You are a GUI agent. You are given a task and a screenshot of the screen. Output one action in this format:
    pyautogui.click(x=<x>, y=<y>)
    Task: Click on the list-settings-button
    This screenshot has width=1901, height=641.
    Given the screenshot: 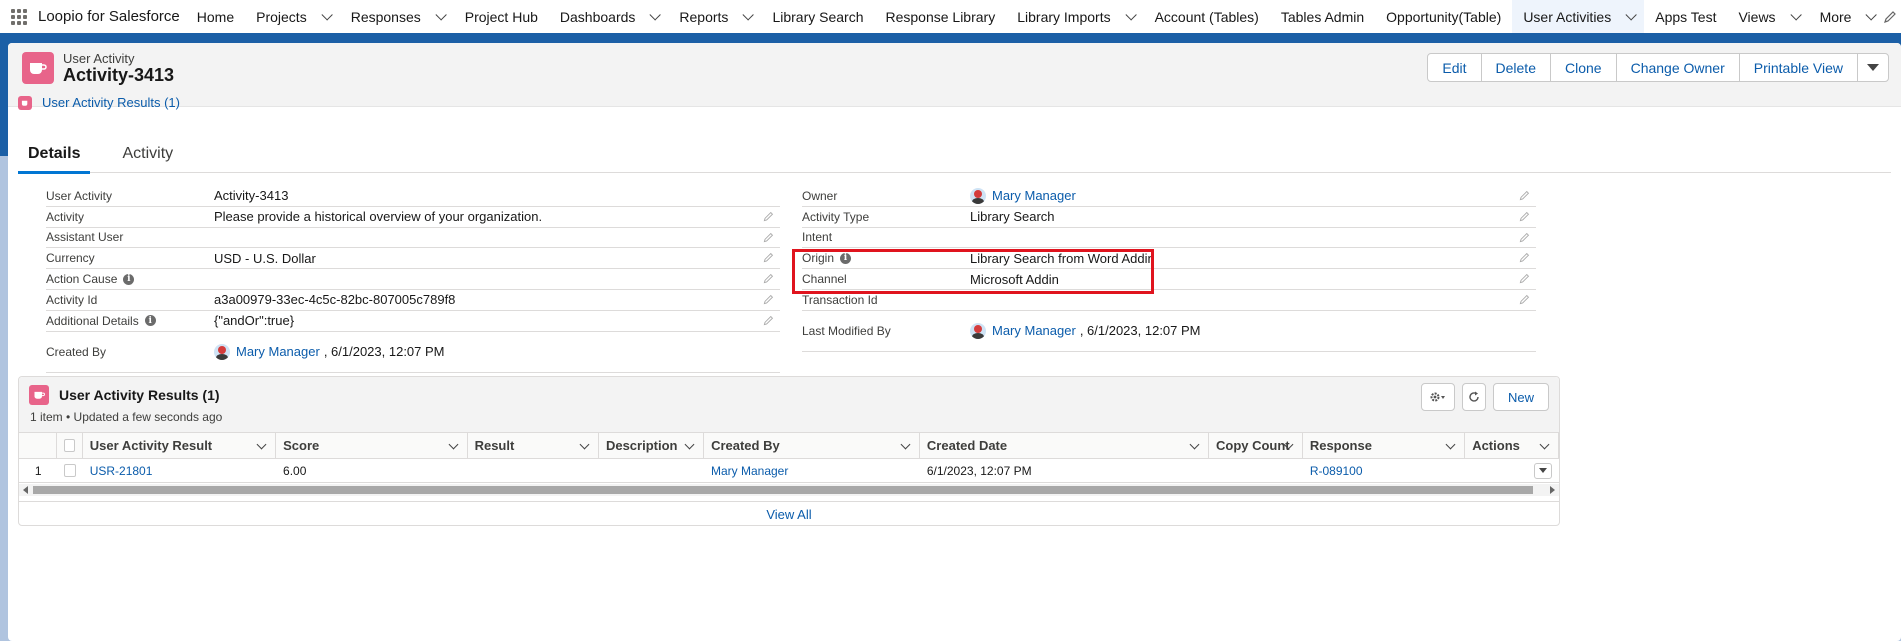 What is the action you would take?
    pyautogui.click(x=1437, y=397)
    